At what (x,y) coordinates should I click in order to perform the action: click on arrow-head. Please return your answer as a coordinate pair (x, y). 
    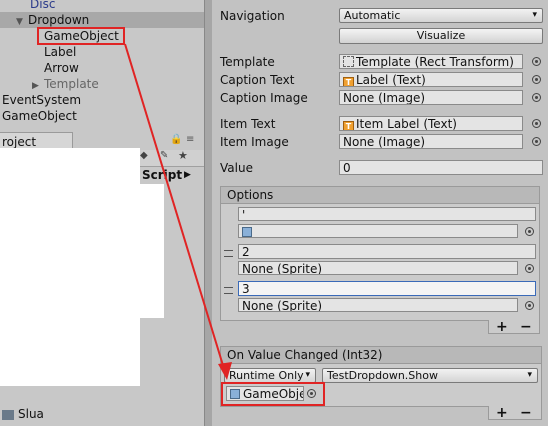
    Looking at the image, I should click on (225, 371).